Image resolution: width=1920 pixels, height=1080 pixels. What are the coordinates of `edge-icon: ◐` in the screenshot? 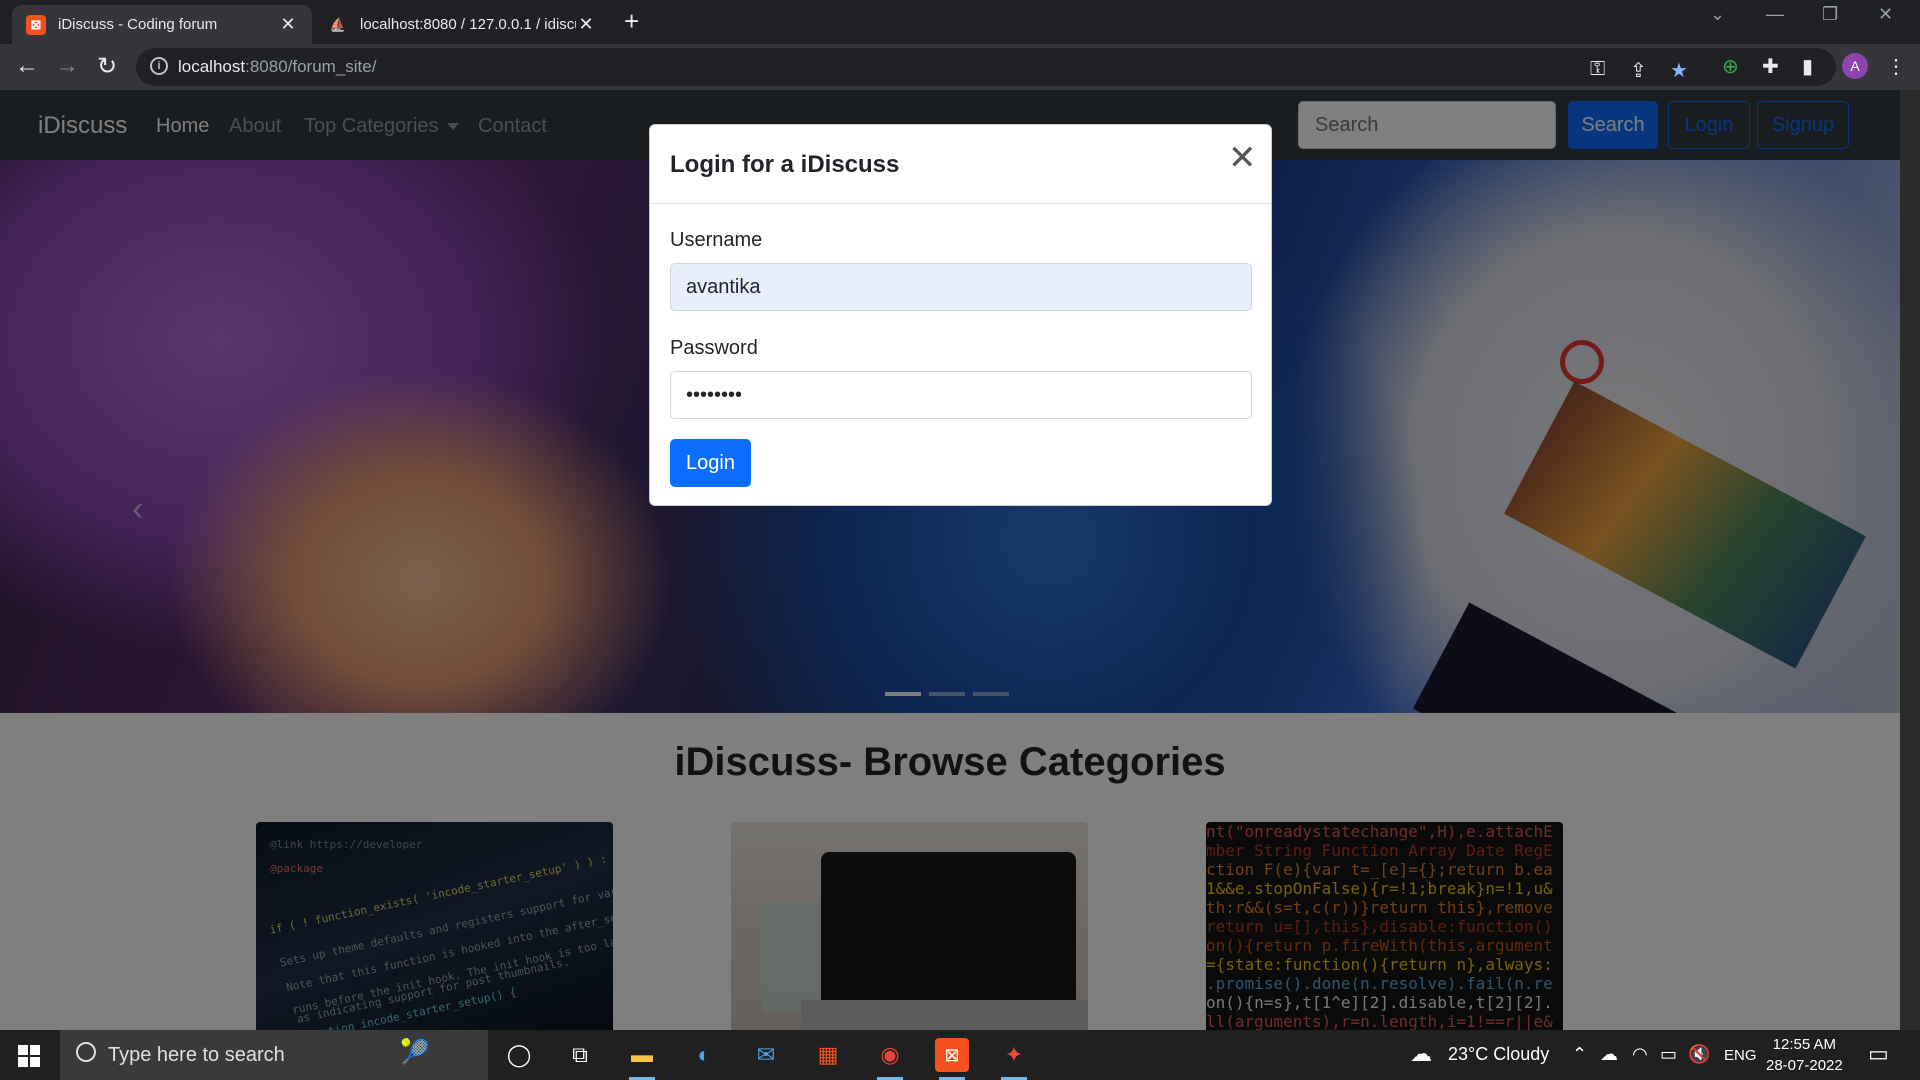 It's located at (704, 1055).